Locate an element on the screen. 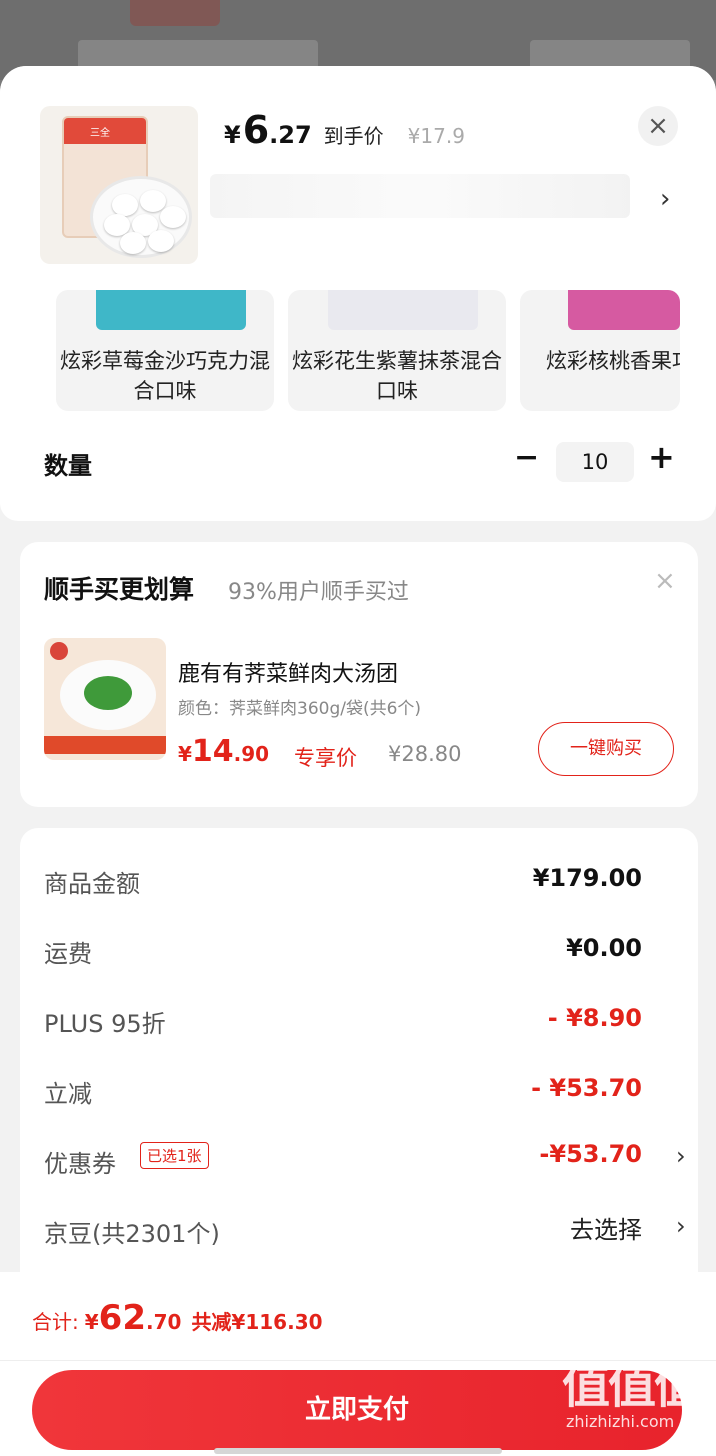 This screenshot has width=716, height=1456. watermark: 值值值 zhizhizhi.com is located at coordinates (637, 1398).